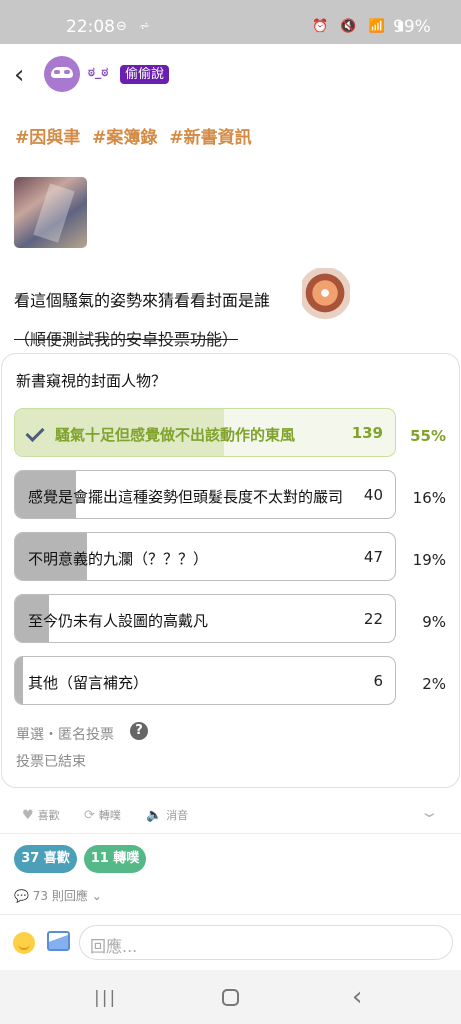 The width and height of the screenshot is (461, 1024). I want to click on poll-type: 單選・匿名投票, so click(65, 735).